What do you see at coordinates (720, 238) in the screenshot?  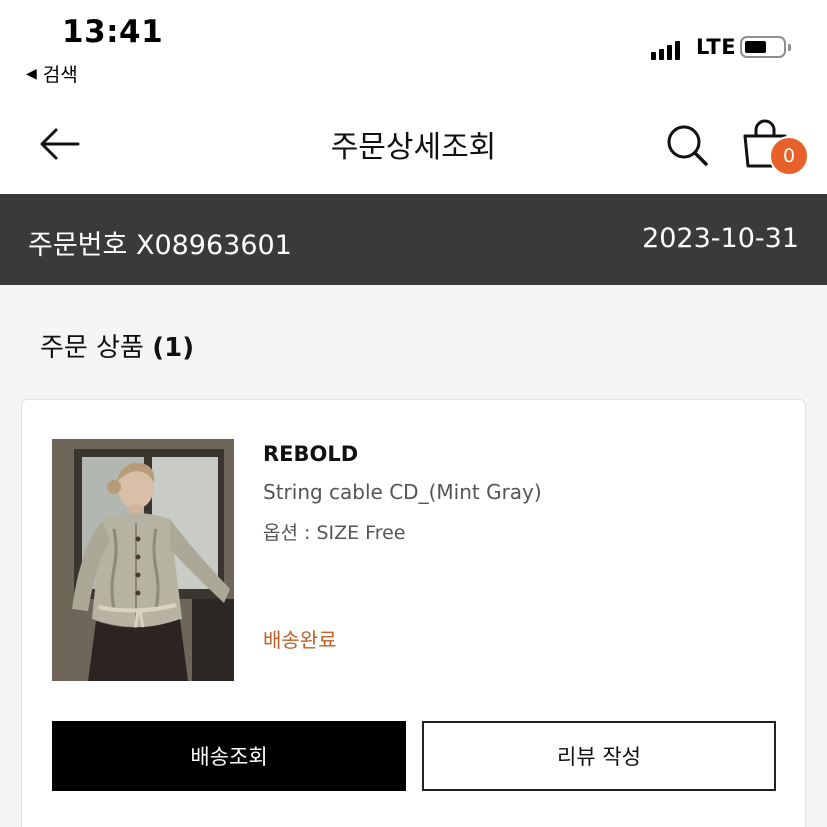 I see `order-date: 2023-10-31` at bounding box center [720, 238].